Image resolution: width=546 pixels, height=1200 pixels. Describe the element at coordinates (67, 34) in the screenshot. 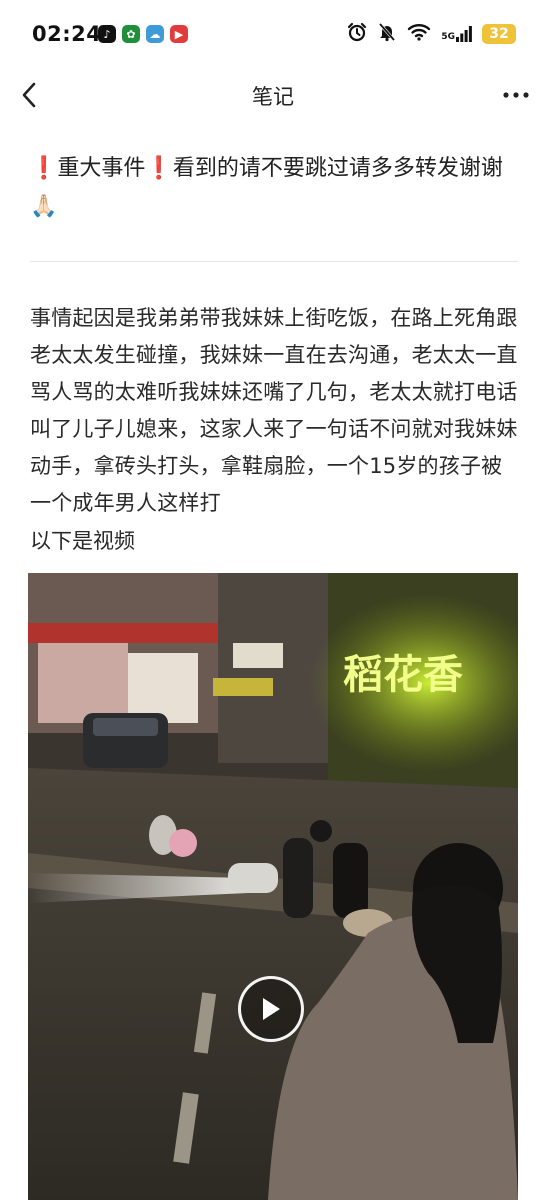

I see `status-time: 02:24` at that location.